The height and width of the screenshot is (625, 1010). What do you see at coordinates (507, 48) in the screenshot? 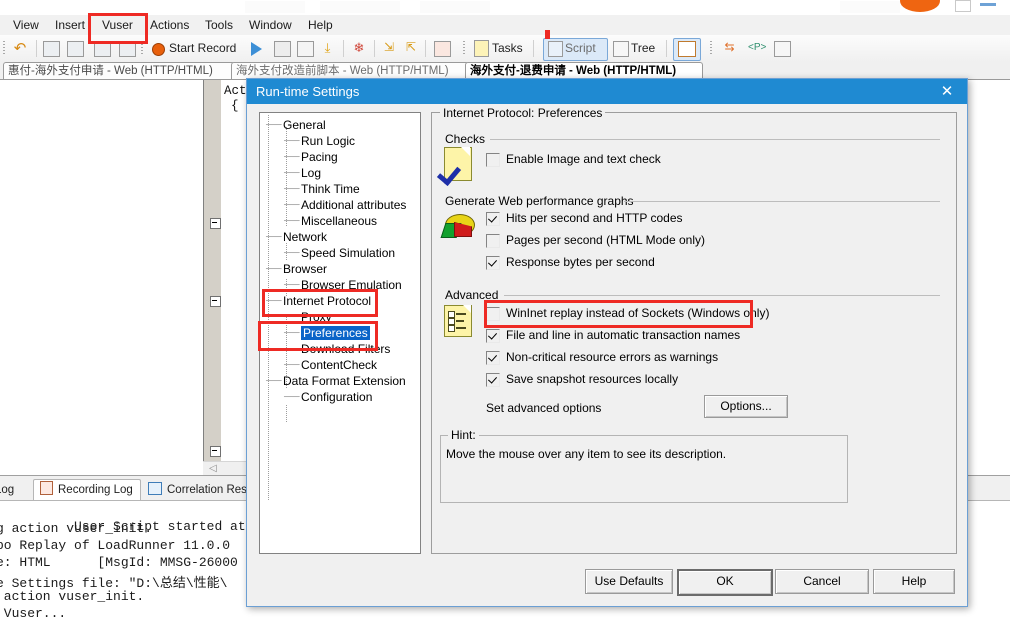
I see `tasks-button: Tasks` at bounding box center [507, 48].